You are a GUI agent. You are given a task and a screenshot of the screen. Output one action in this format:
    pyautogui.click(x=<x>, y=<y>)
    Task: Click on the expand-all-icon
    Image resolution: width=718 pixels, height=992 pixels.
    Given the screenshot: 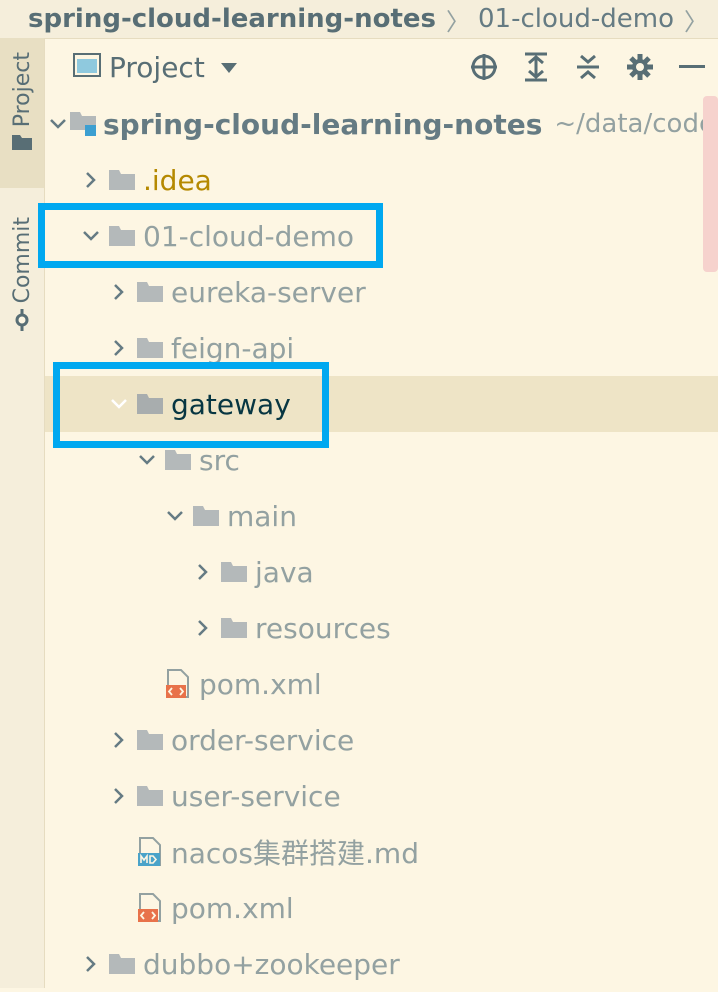 What is the action you would take?
    pyautogui.click(x=536, y=67)
    